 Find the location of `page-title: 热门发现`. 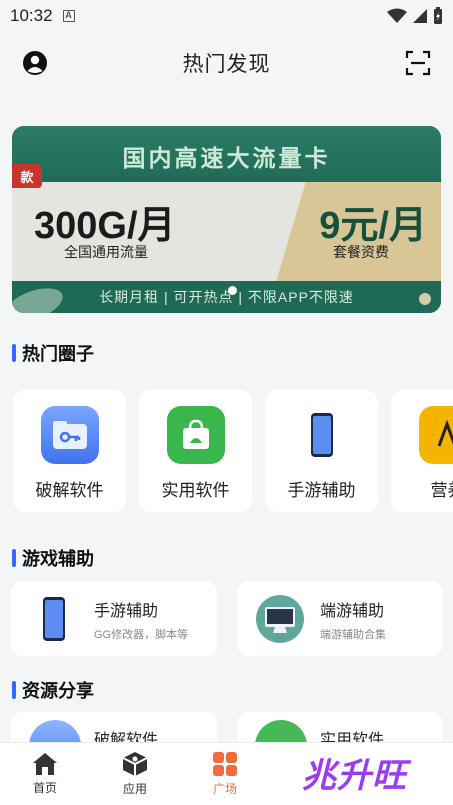

page-title: 热门发现 is located at coordinates (226, 64).